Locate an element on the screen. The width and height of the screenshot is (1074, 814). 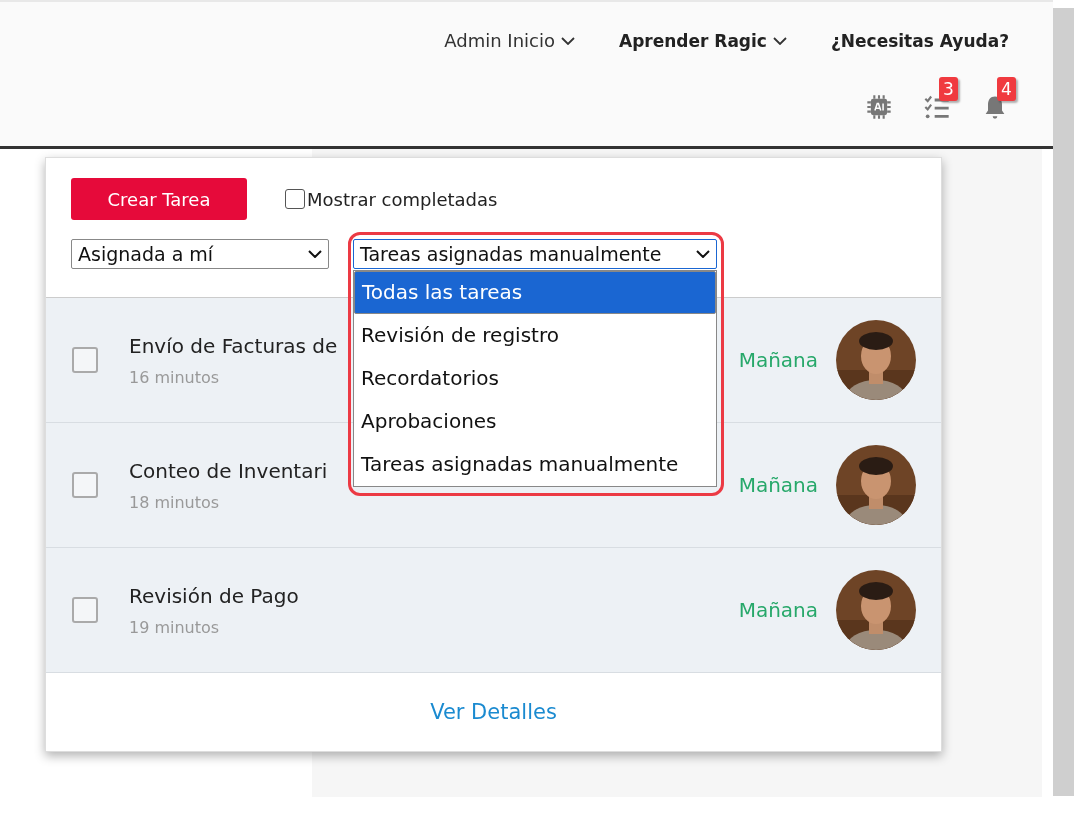
create-task-button: Crear Tarea is located at coordinates (159, 199).